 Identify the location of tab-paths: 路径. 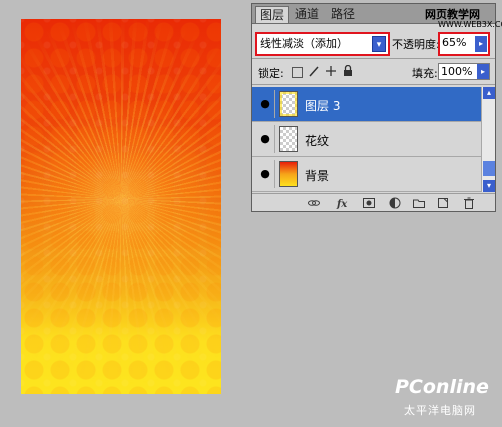
(343, 14).